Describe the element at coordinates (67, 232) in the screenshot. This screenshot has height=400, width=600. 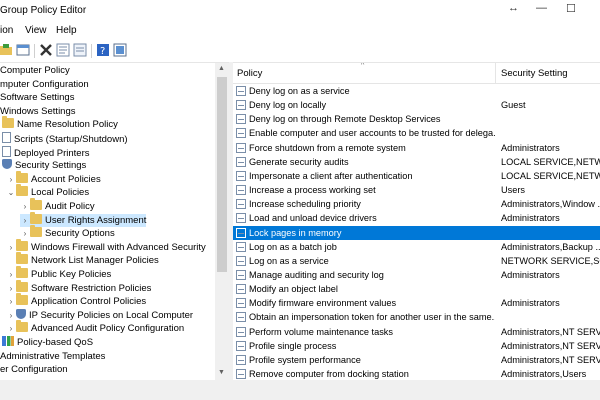
I see `tree-item: › Security Options` at that location.